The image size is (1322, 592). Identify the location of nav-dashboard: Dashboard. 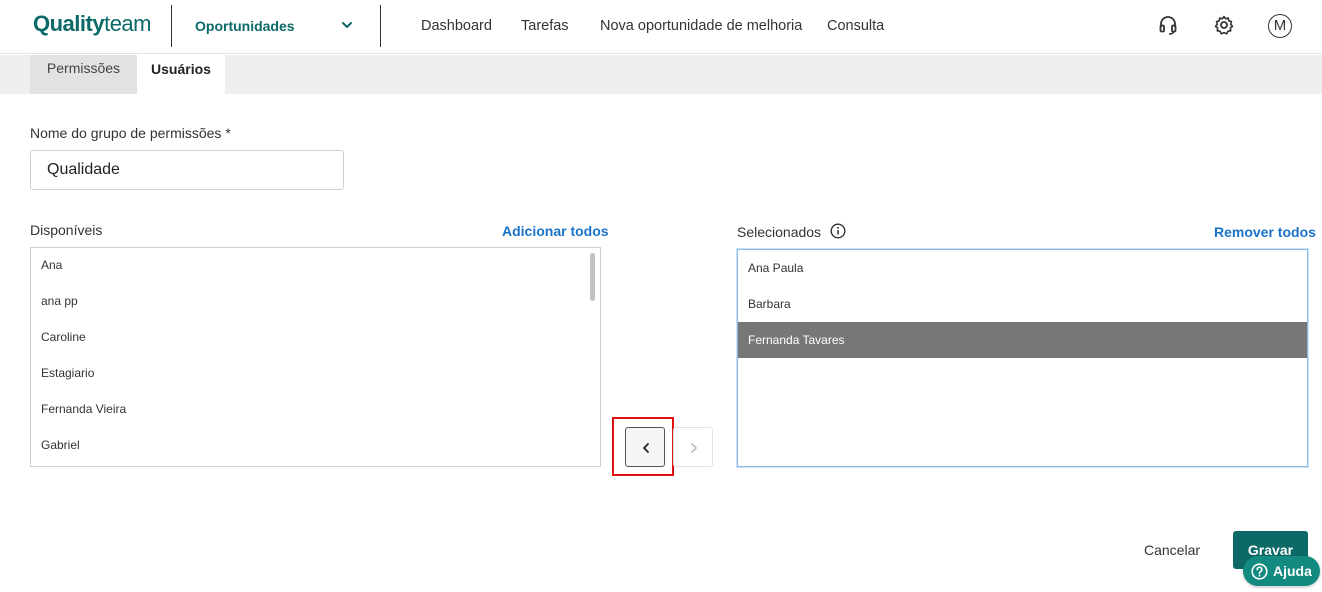
(456, 26).